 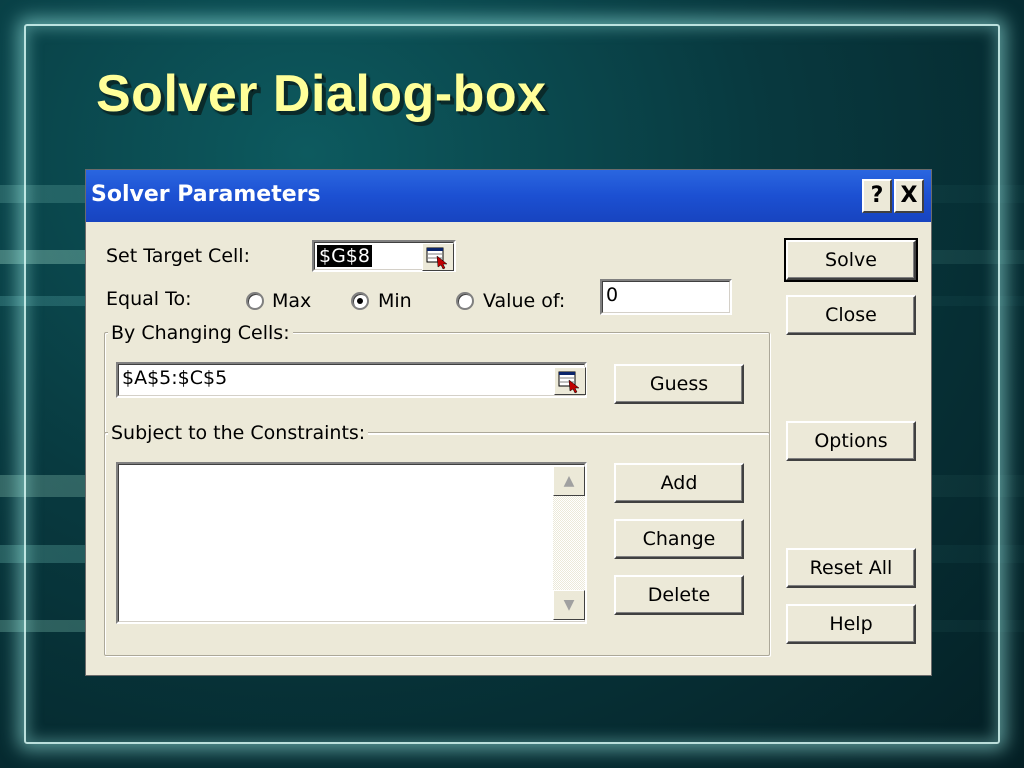 I want to click on constraints-list: ▲ ▼, so click(x=351, y=543).